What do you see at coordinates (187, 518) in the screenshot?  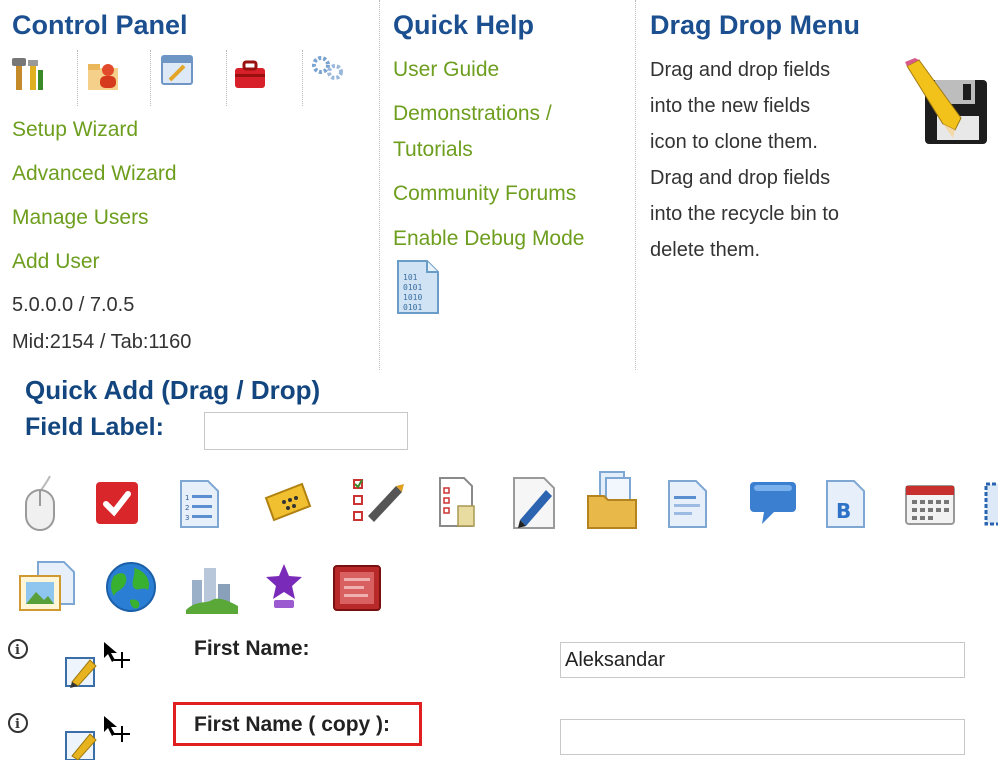 I see `svg-text: 3` at bounding box center [187, 518].